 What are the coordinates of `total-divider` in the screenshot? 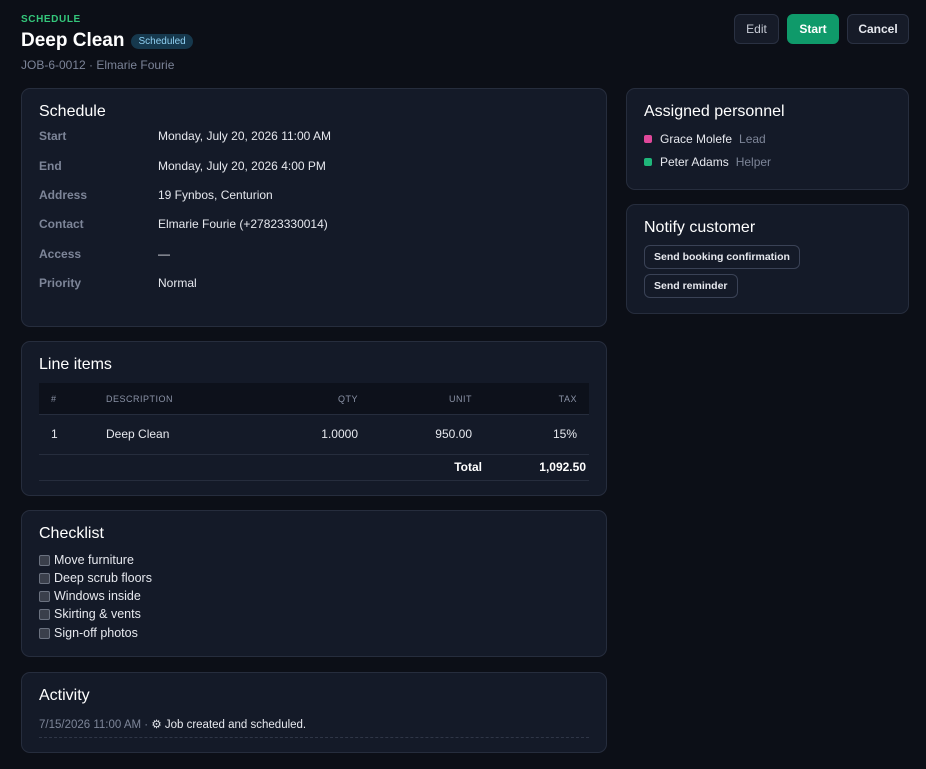 It's located at (314, 480).